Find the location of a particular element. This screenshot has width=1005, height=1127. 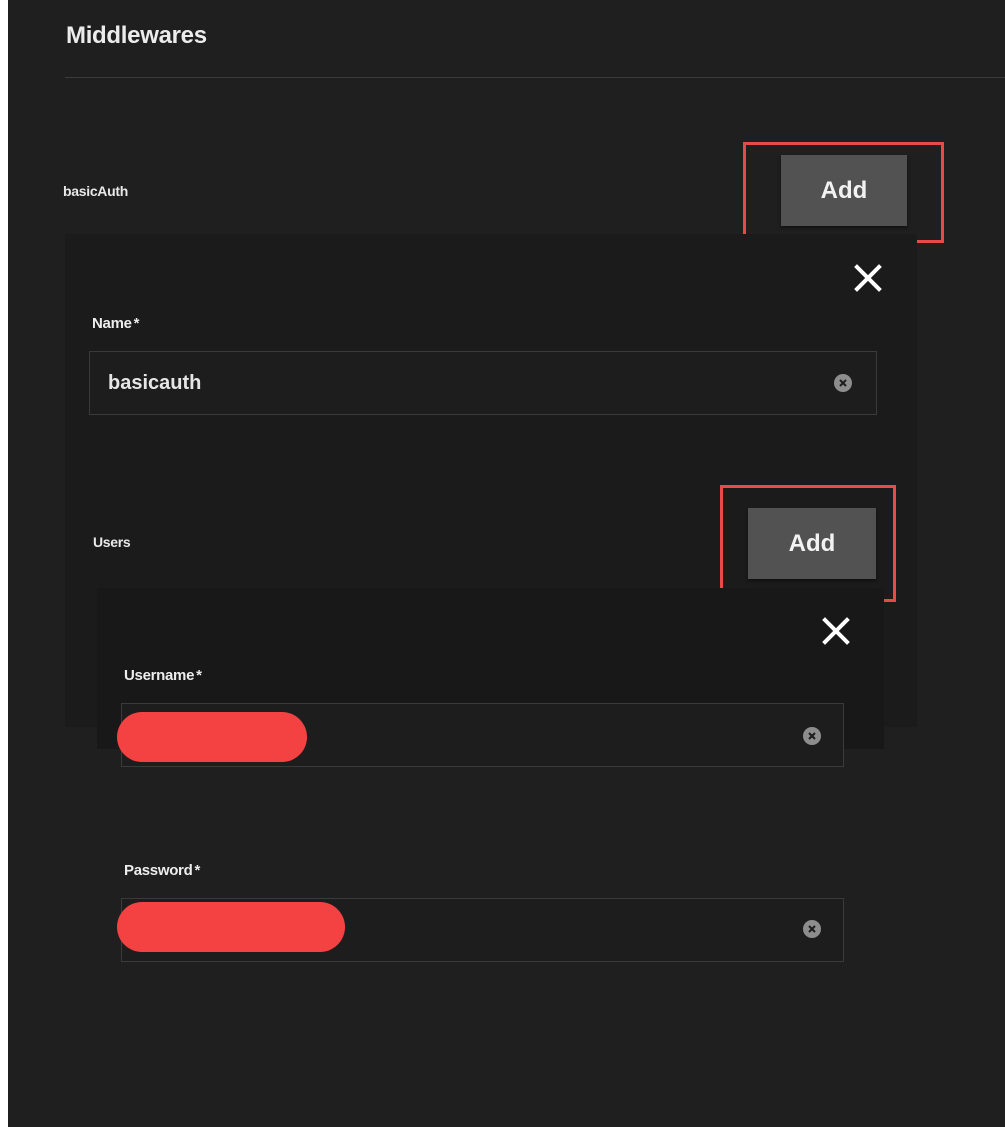

username-required-mark: * is located at coordinates (199, 675).